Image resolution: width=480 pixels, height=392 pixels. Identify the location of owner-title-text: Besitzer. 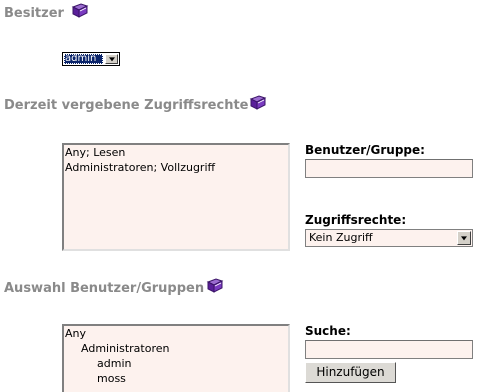
(34, 13).